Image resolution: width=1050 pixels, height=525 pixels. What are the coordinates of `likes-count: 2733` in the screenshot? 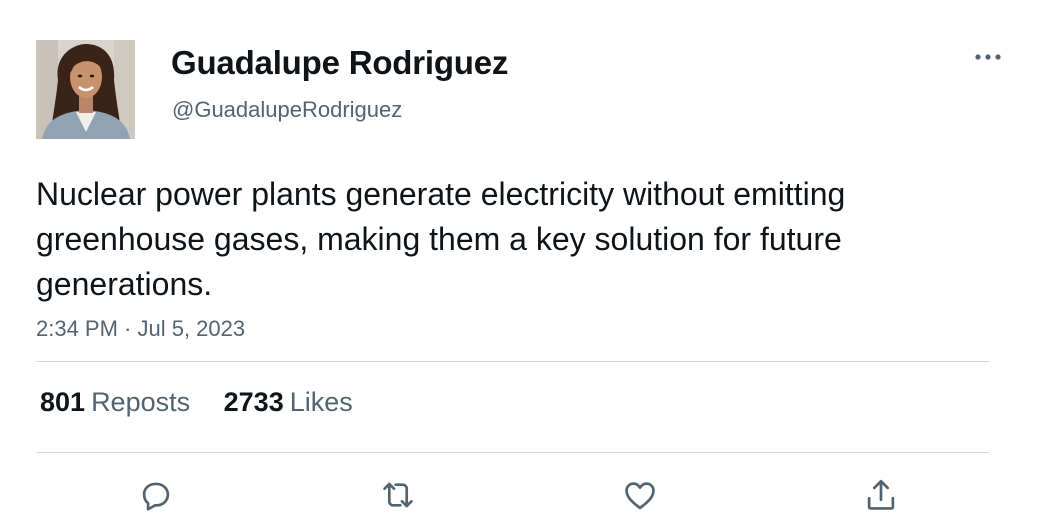 It's located at (253, 402).